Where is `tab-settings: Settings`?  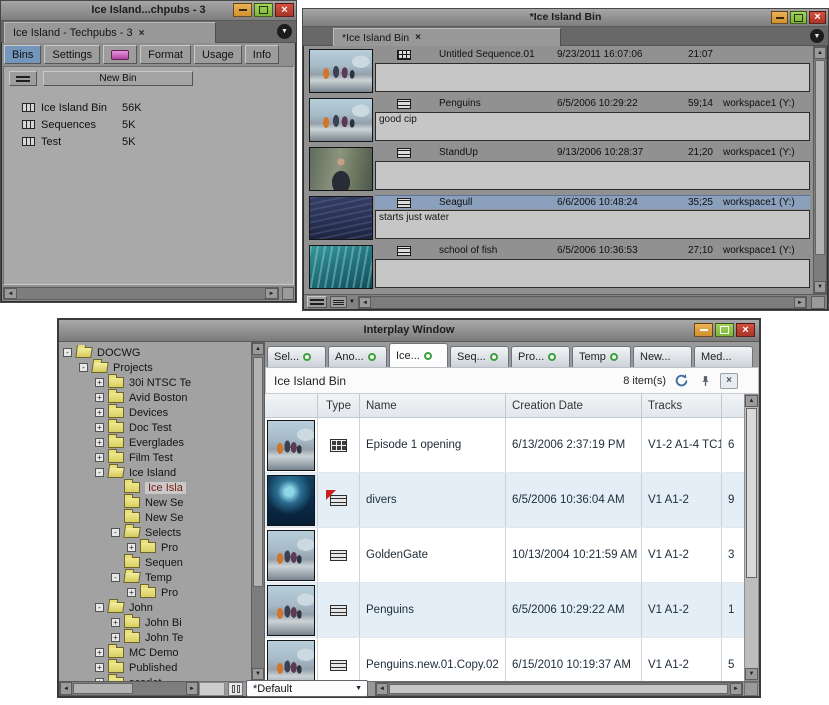 tab-settings: Settings is located at coordinates (72, 54).